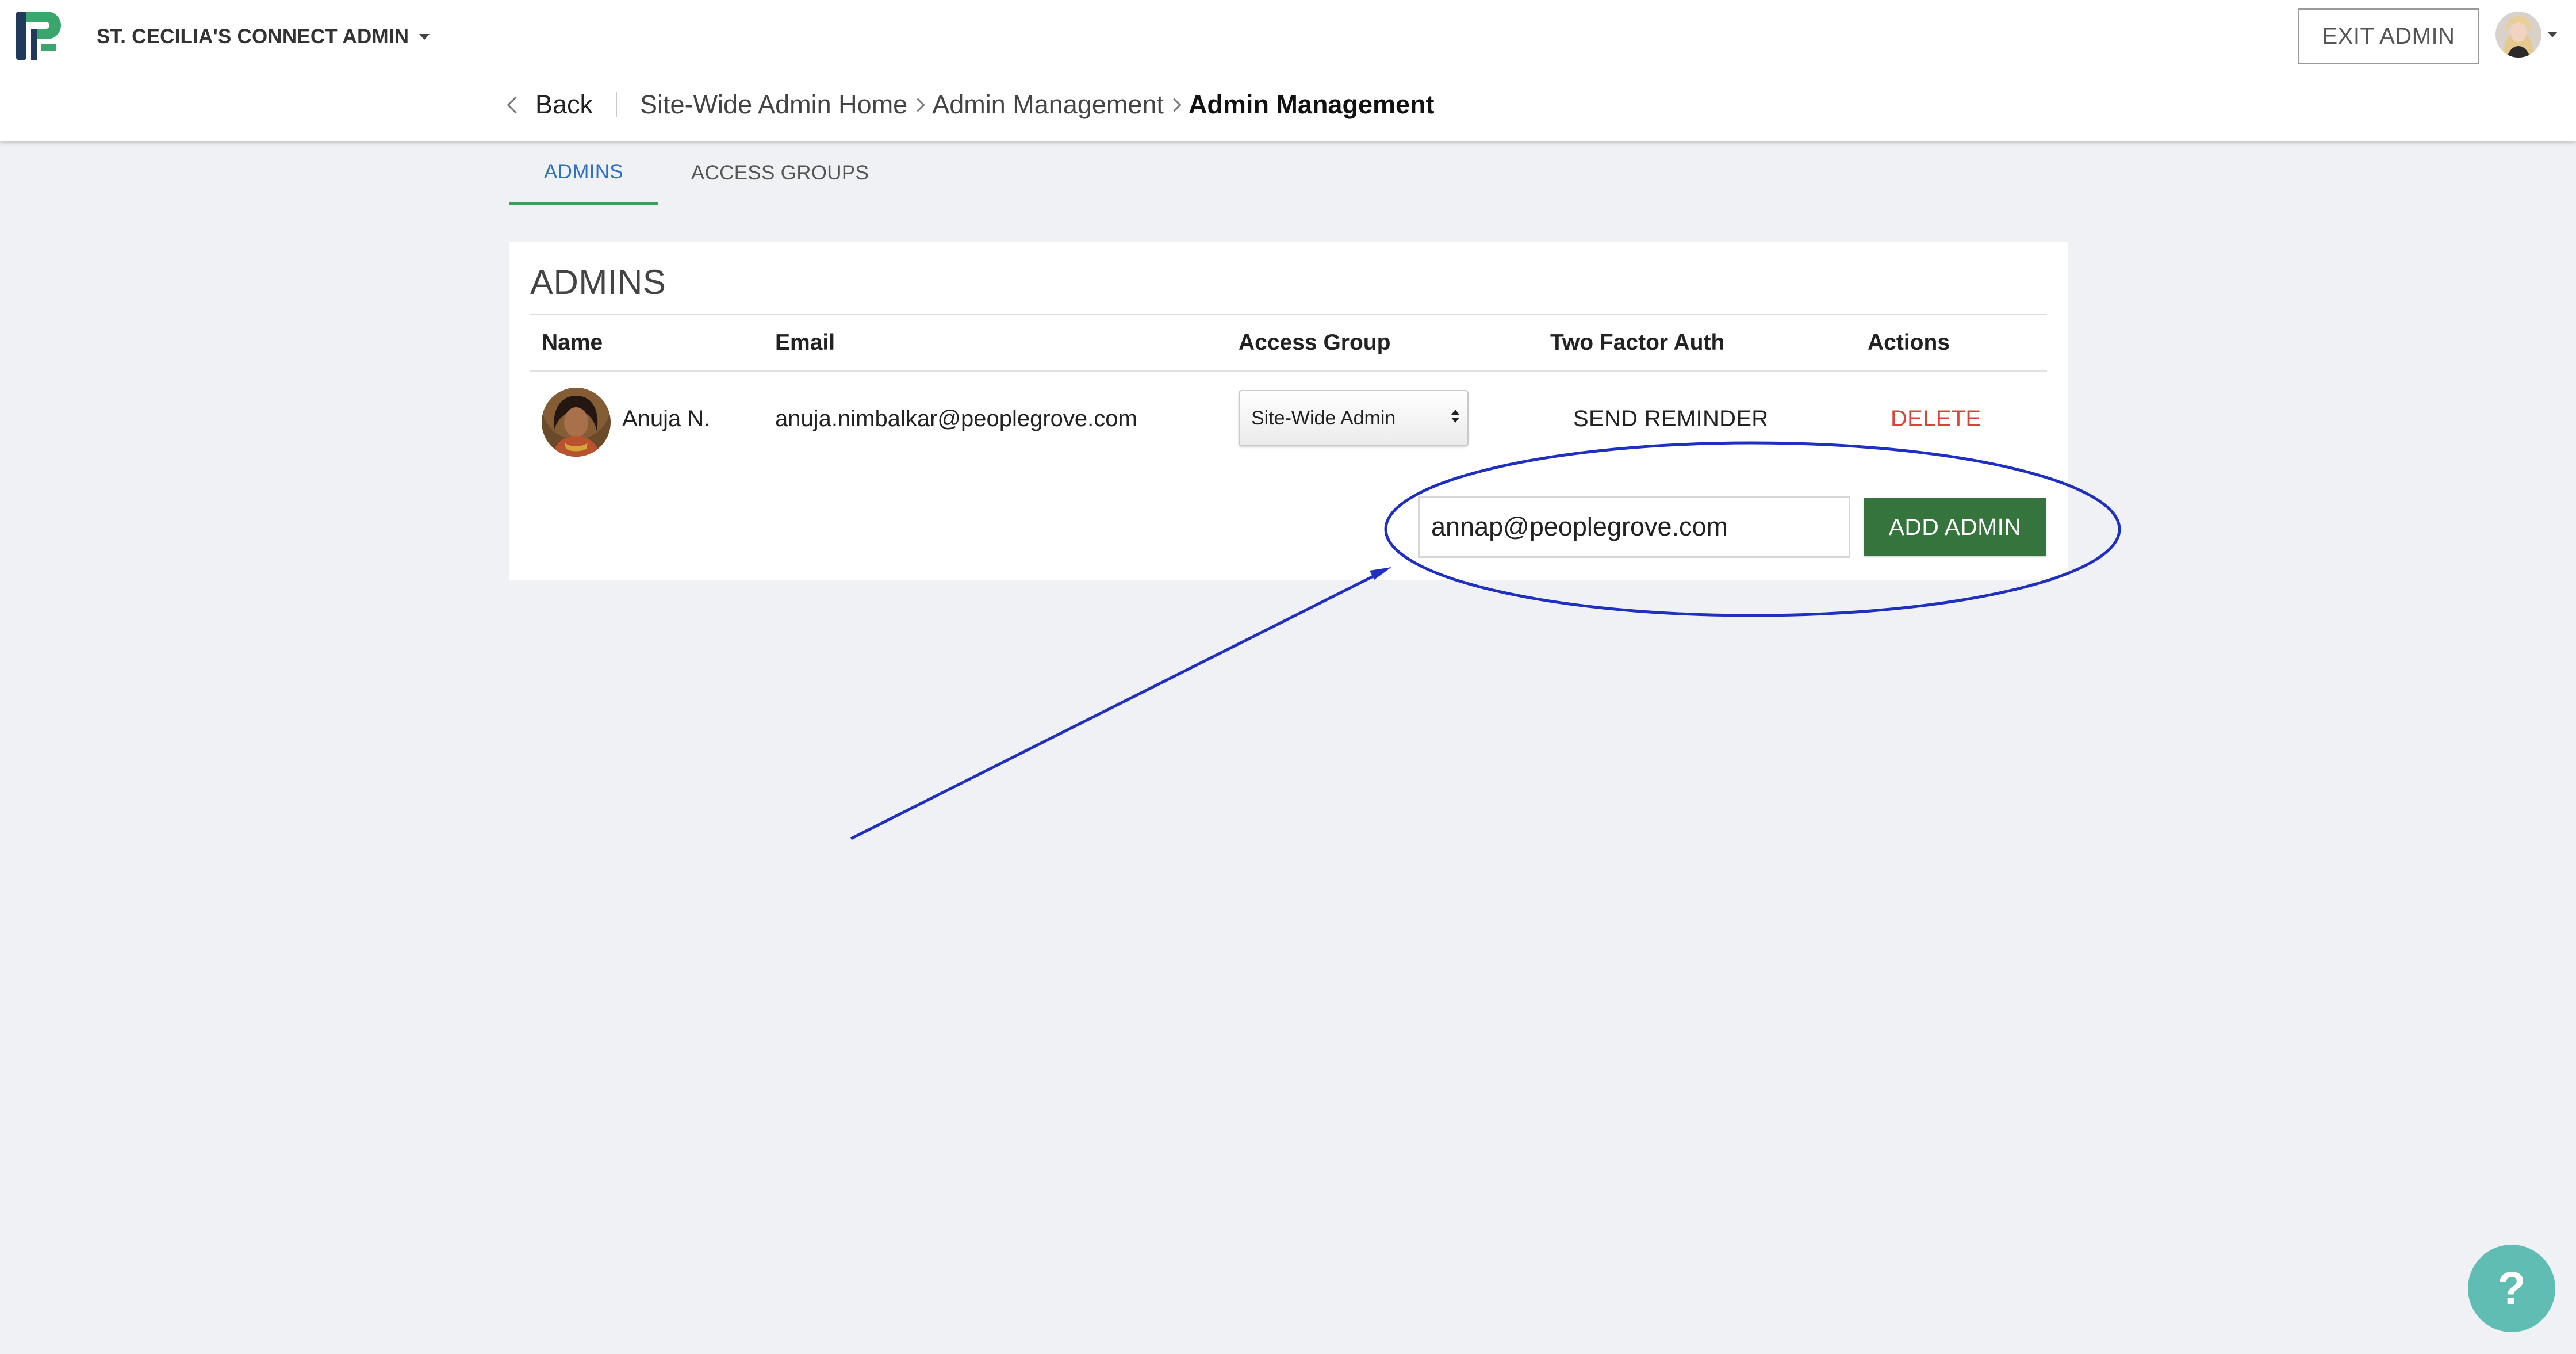 This screenshot has width=2576, height=1354. I want to click on breadcrumb-admin-management: Admin Management, so click(1048, 105).